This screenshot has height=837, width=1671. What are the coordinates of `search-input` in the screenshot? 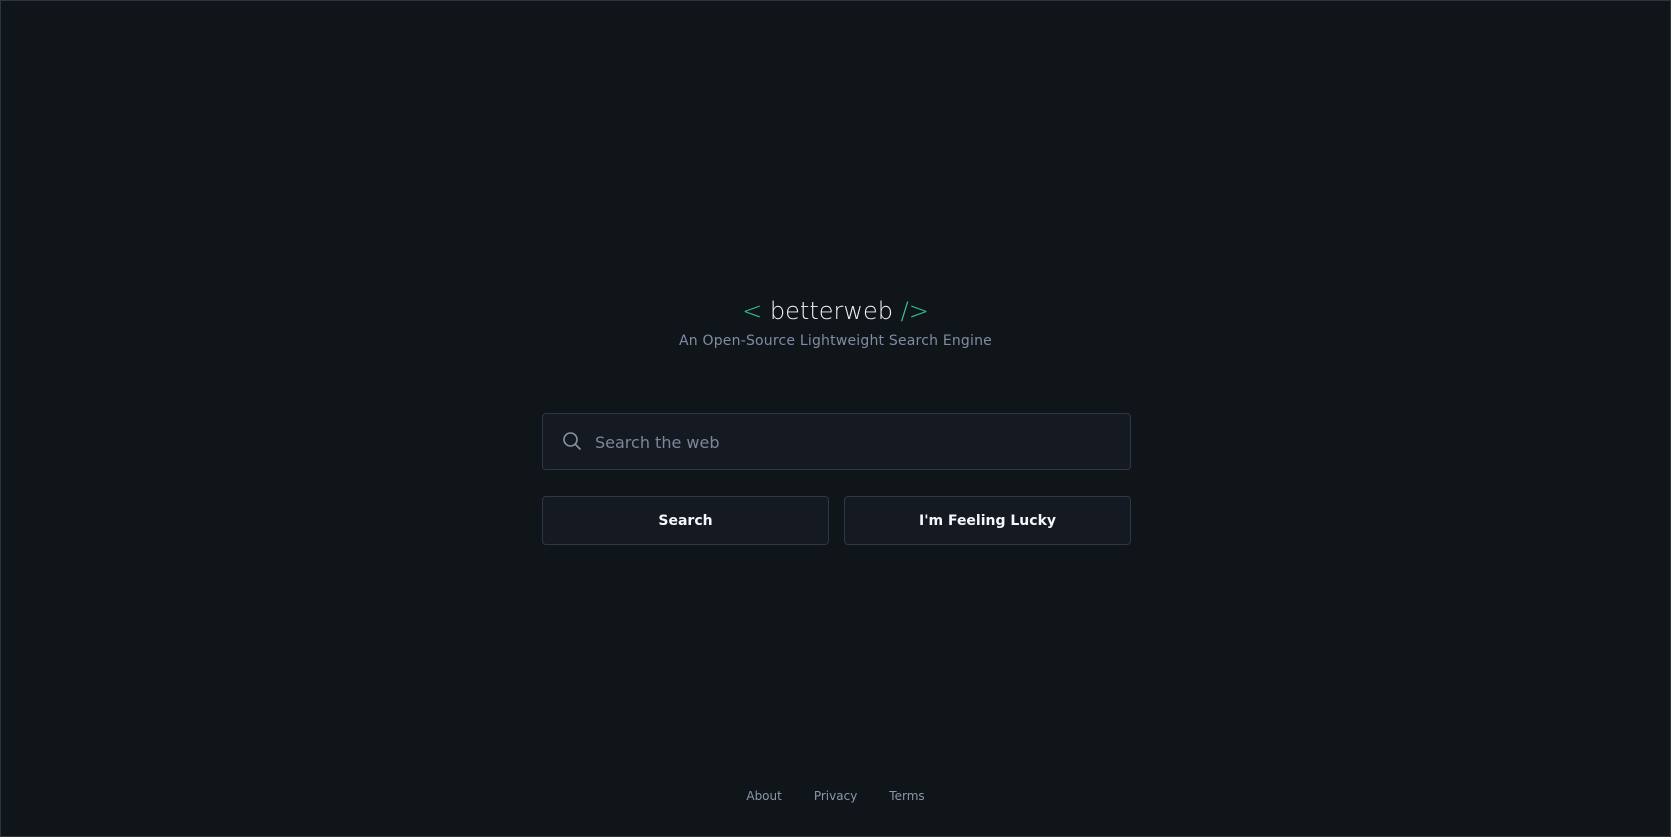 It's located at (855, 442).